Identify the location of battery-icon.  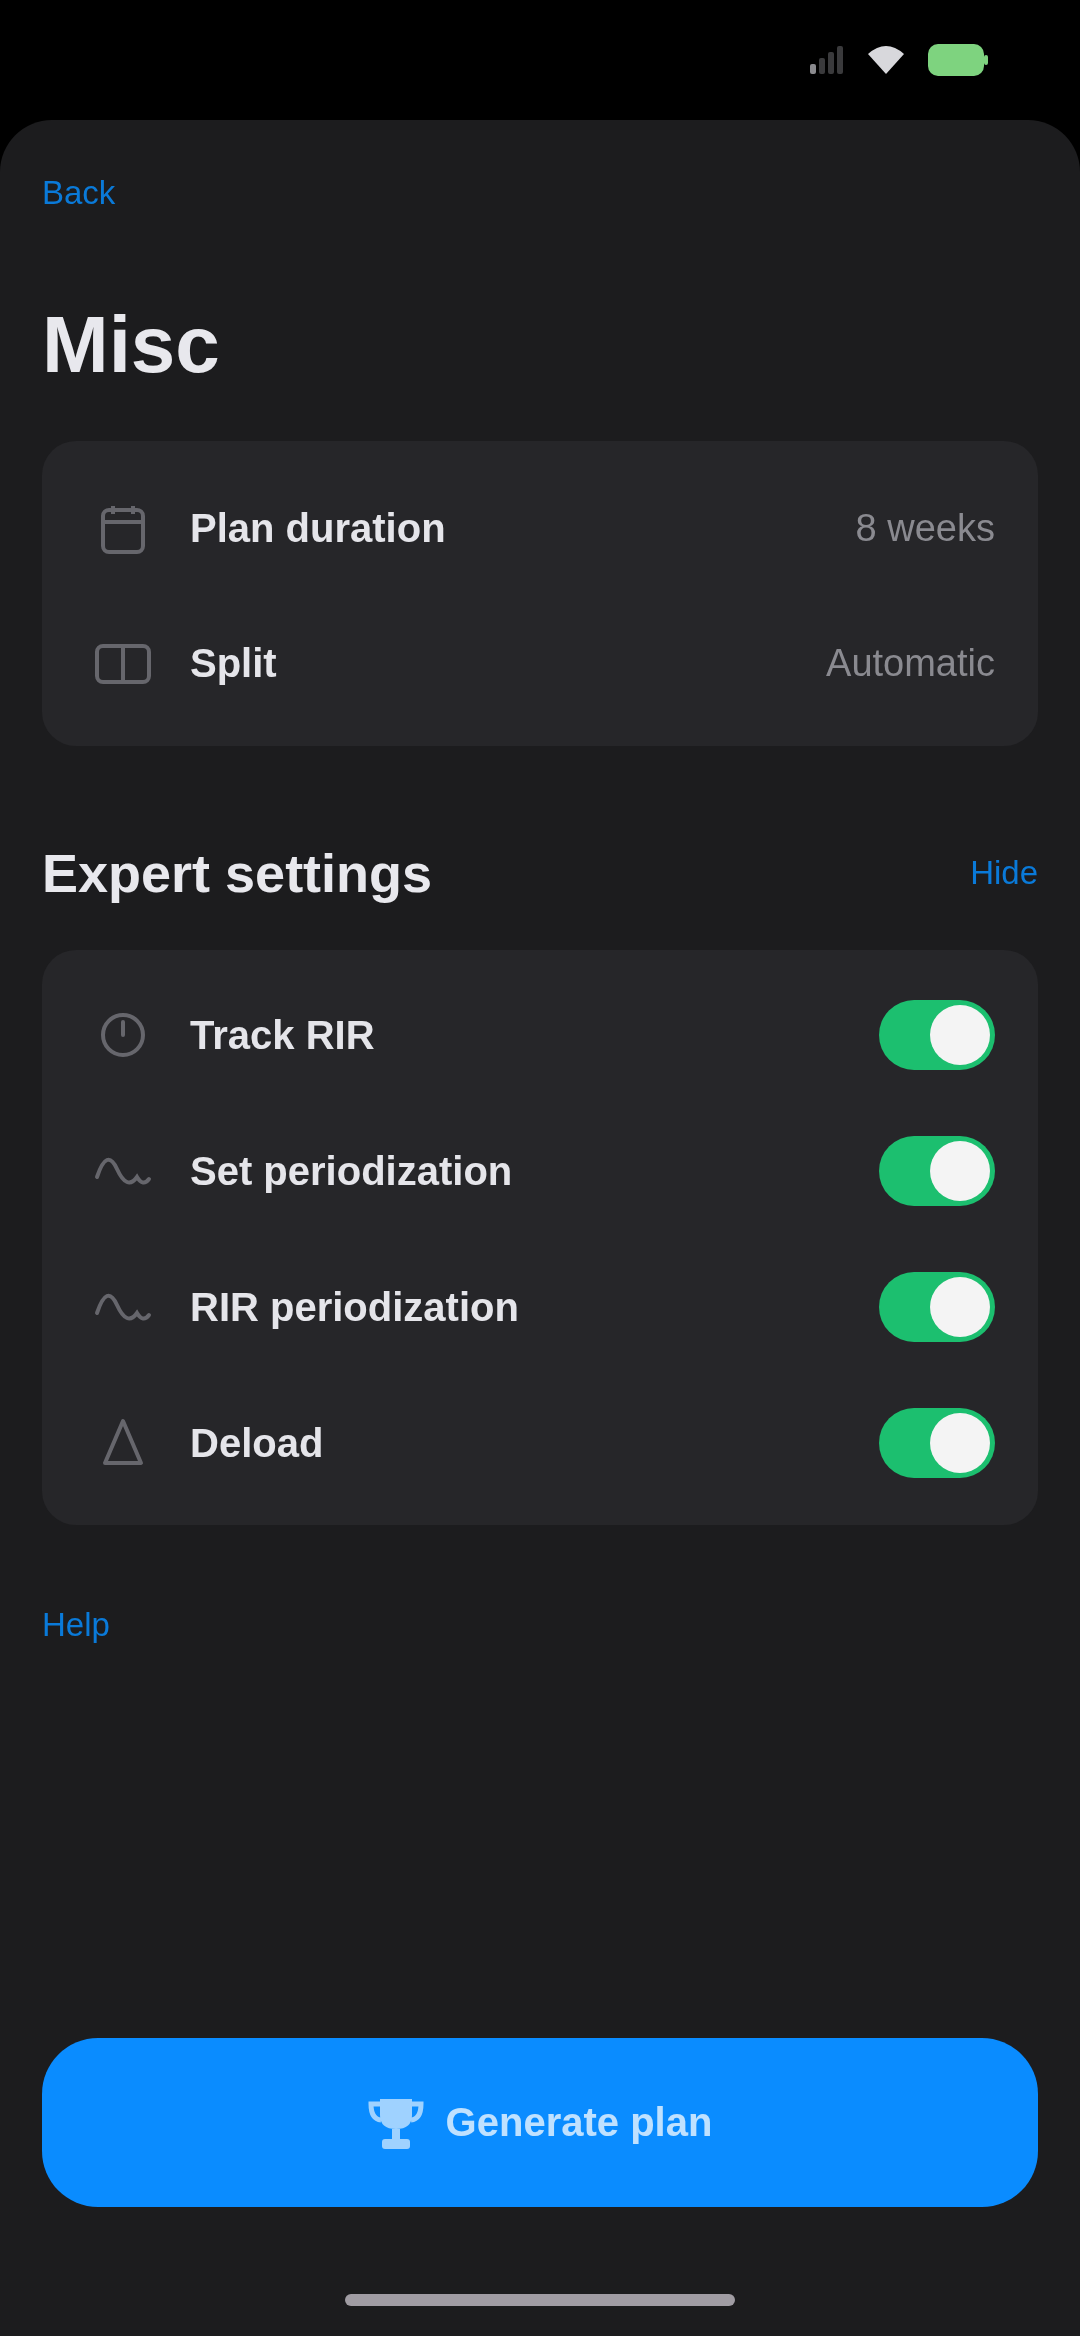
(958, 60).